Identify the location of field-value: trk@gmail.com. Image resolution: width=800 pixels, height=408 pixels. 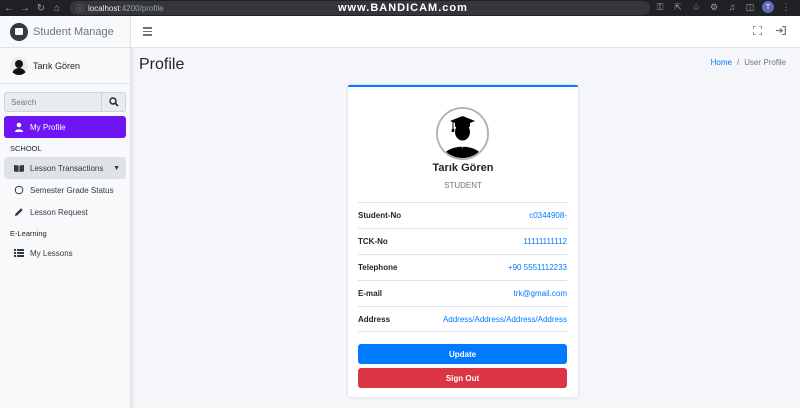
(540, 293).